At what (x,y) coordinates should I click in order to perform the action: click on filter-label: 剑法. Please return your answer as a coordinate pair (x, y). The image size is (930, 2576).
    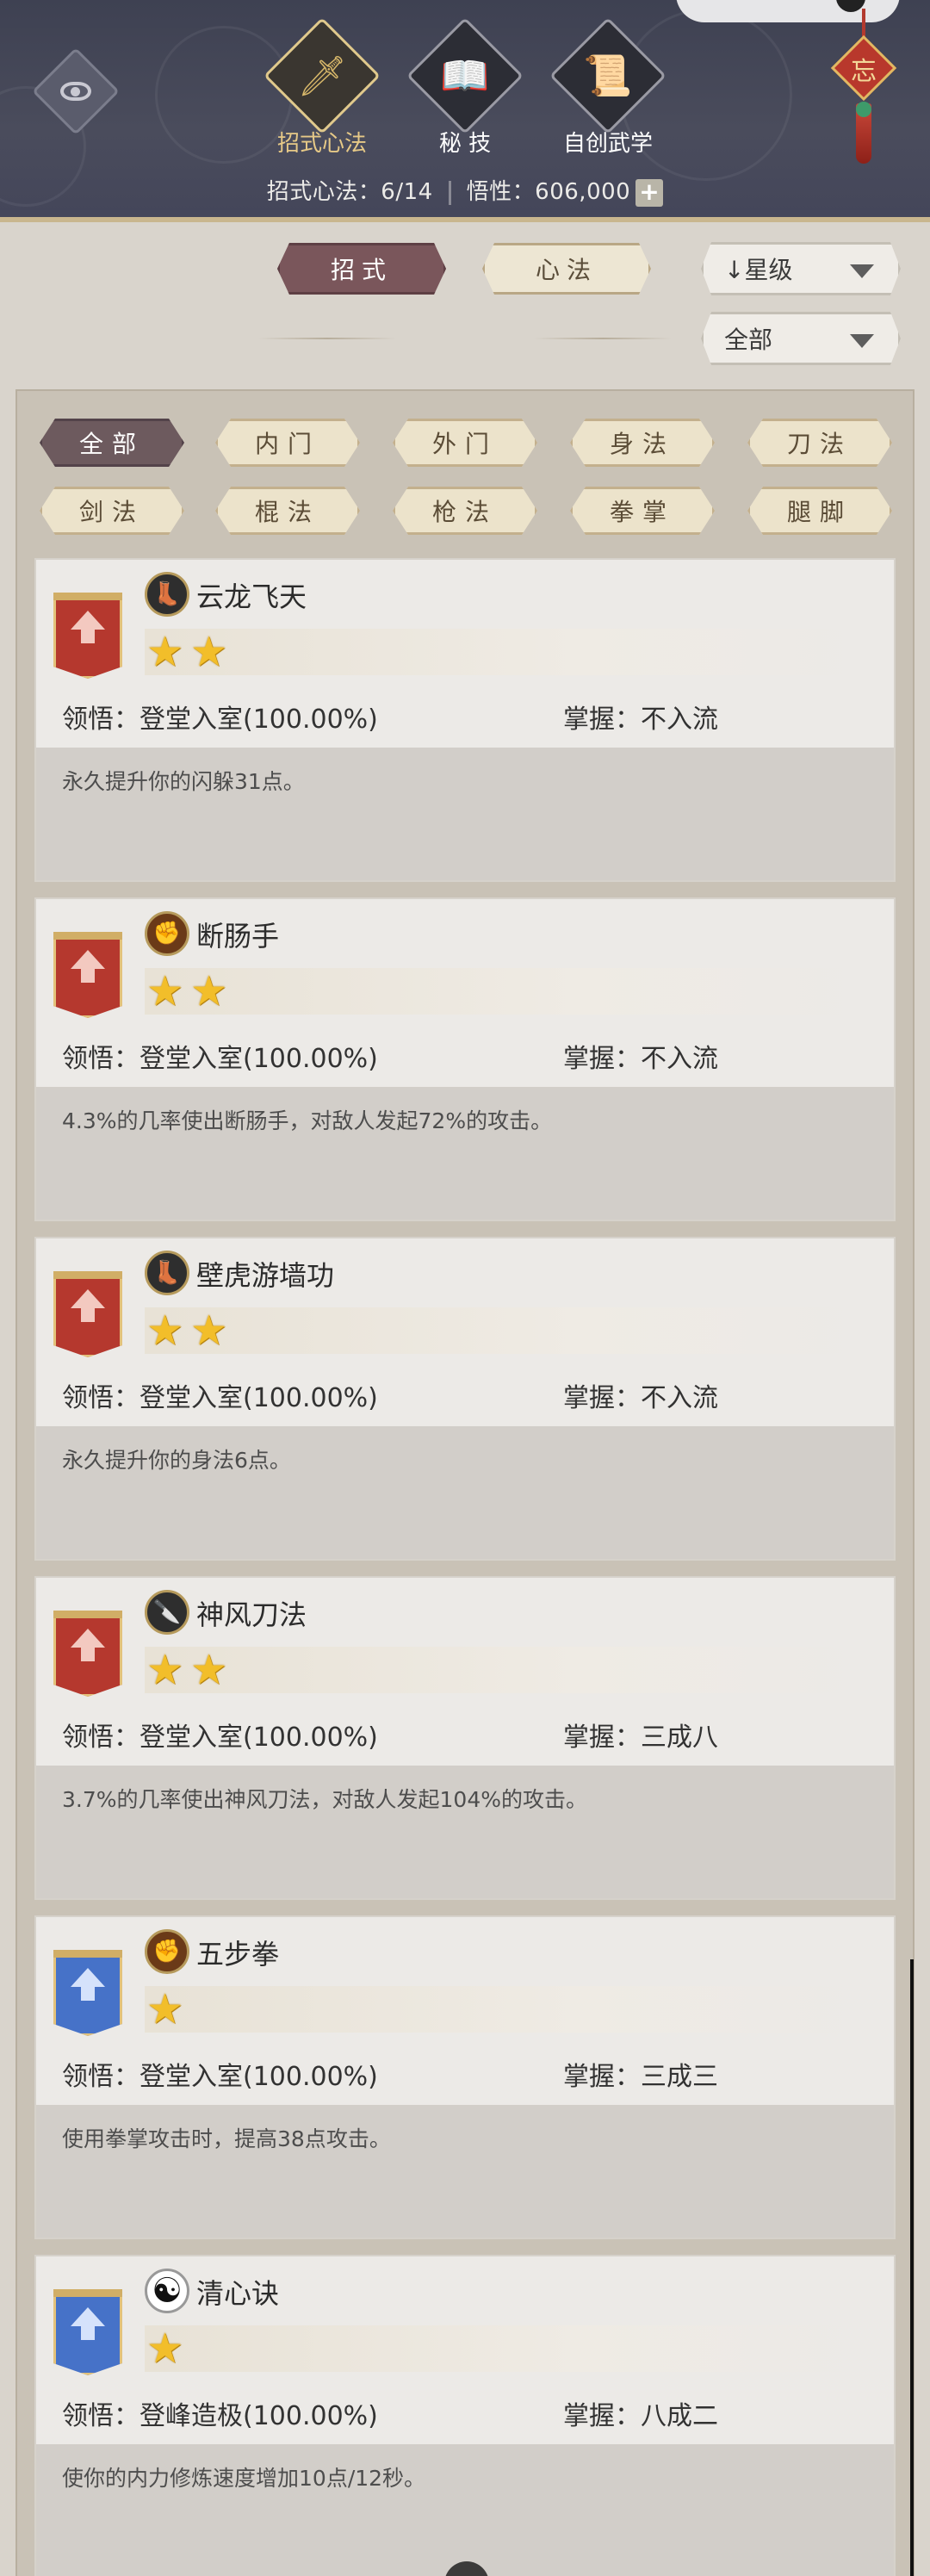
    Looking at the image, I should click on (112, 512).